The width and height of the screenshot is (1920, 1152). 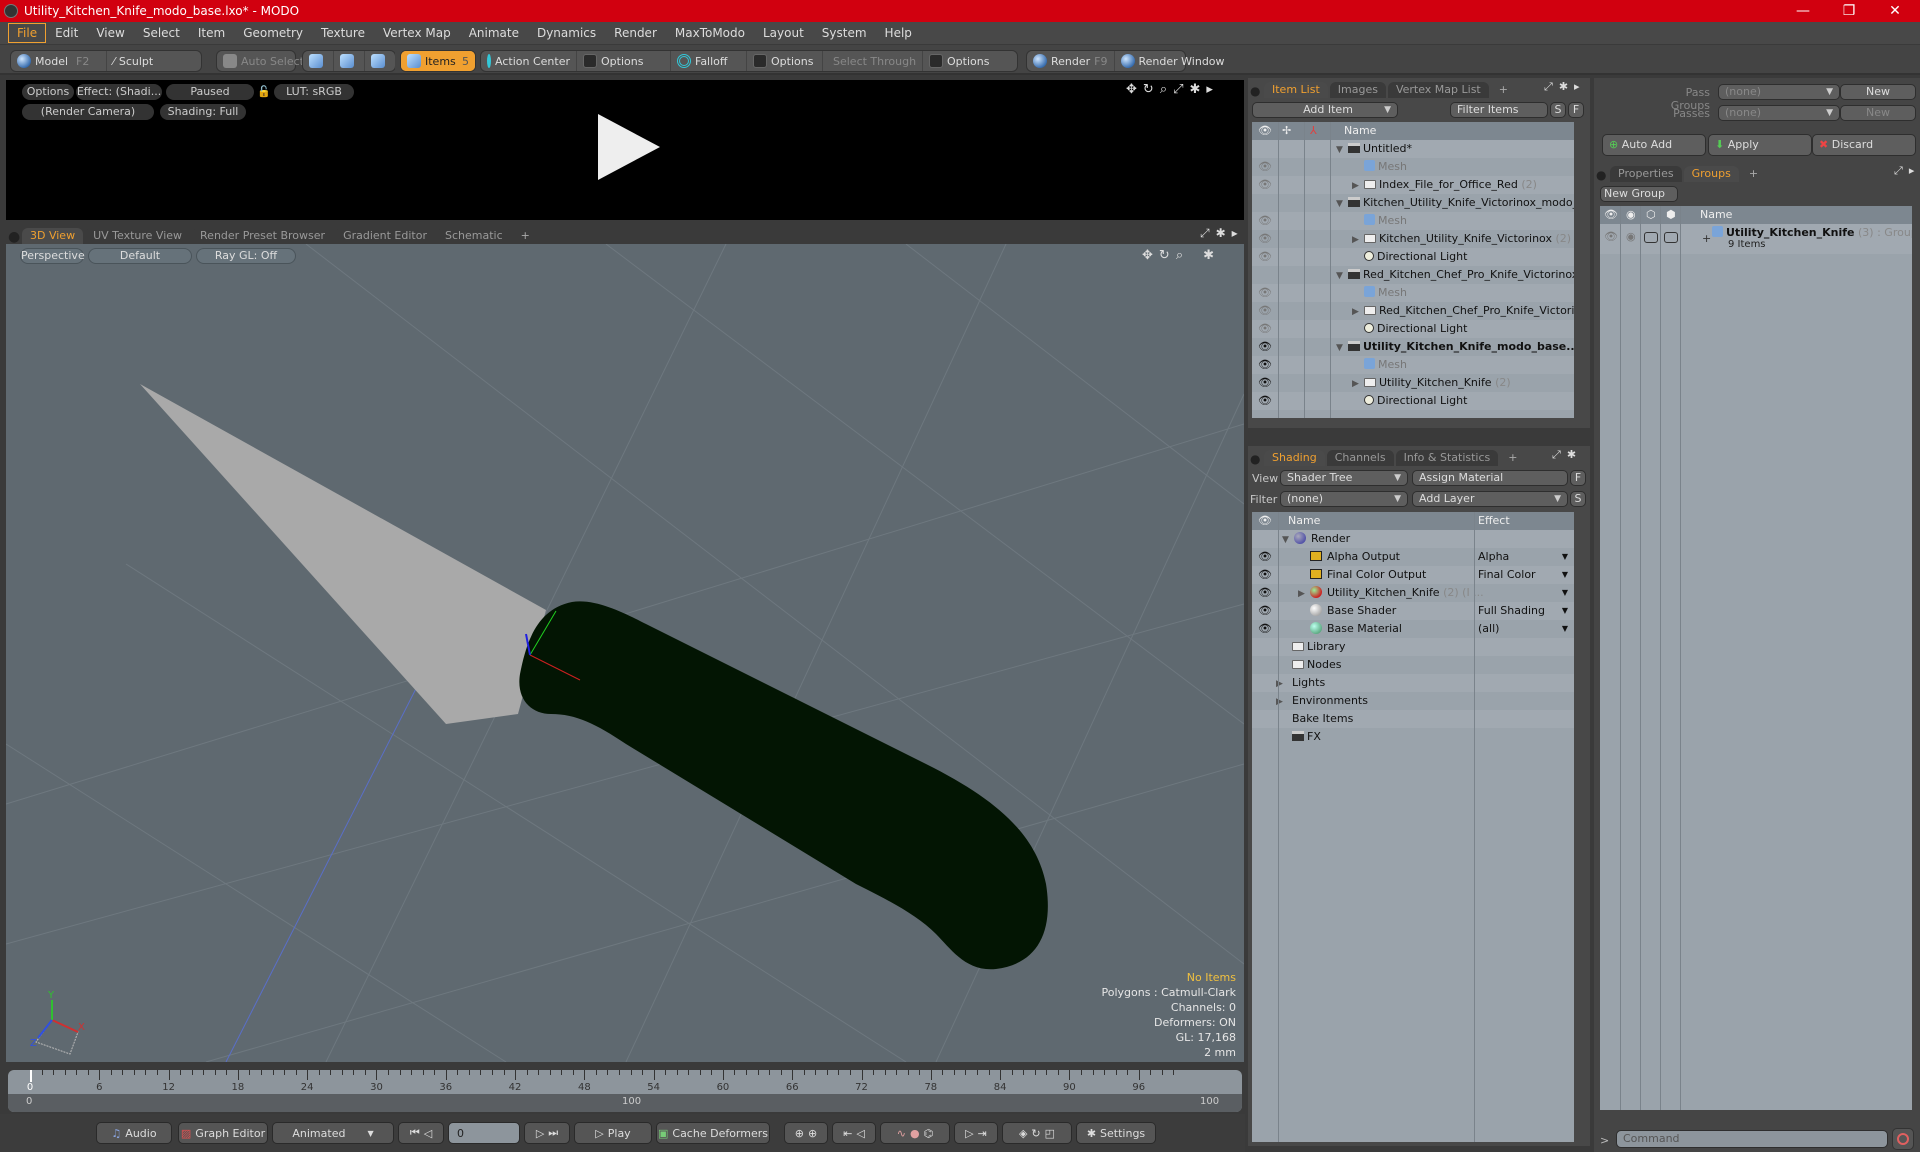 I want to click on chevron-down-icon: ▼, so click(x=1565, y=557).